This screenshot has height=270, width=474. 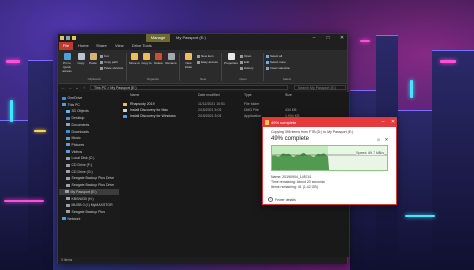 What do you see at coordinates (276, 62) in the screenshot?
I see `select-none-button: Select none` at bounding box center [276, 62].